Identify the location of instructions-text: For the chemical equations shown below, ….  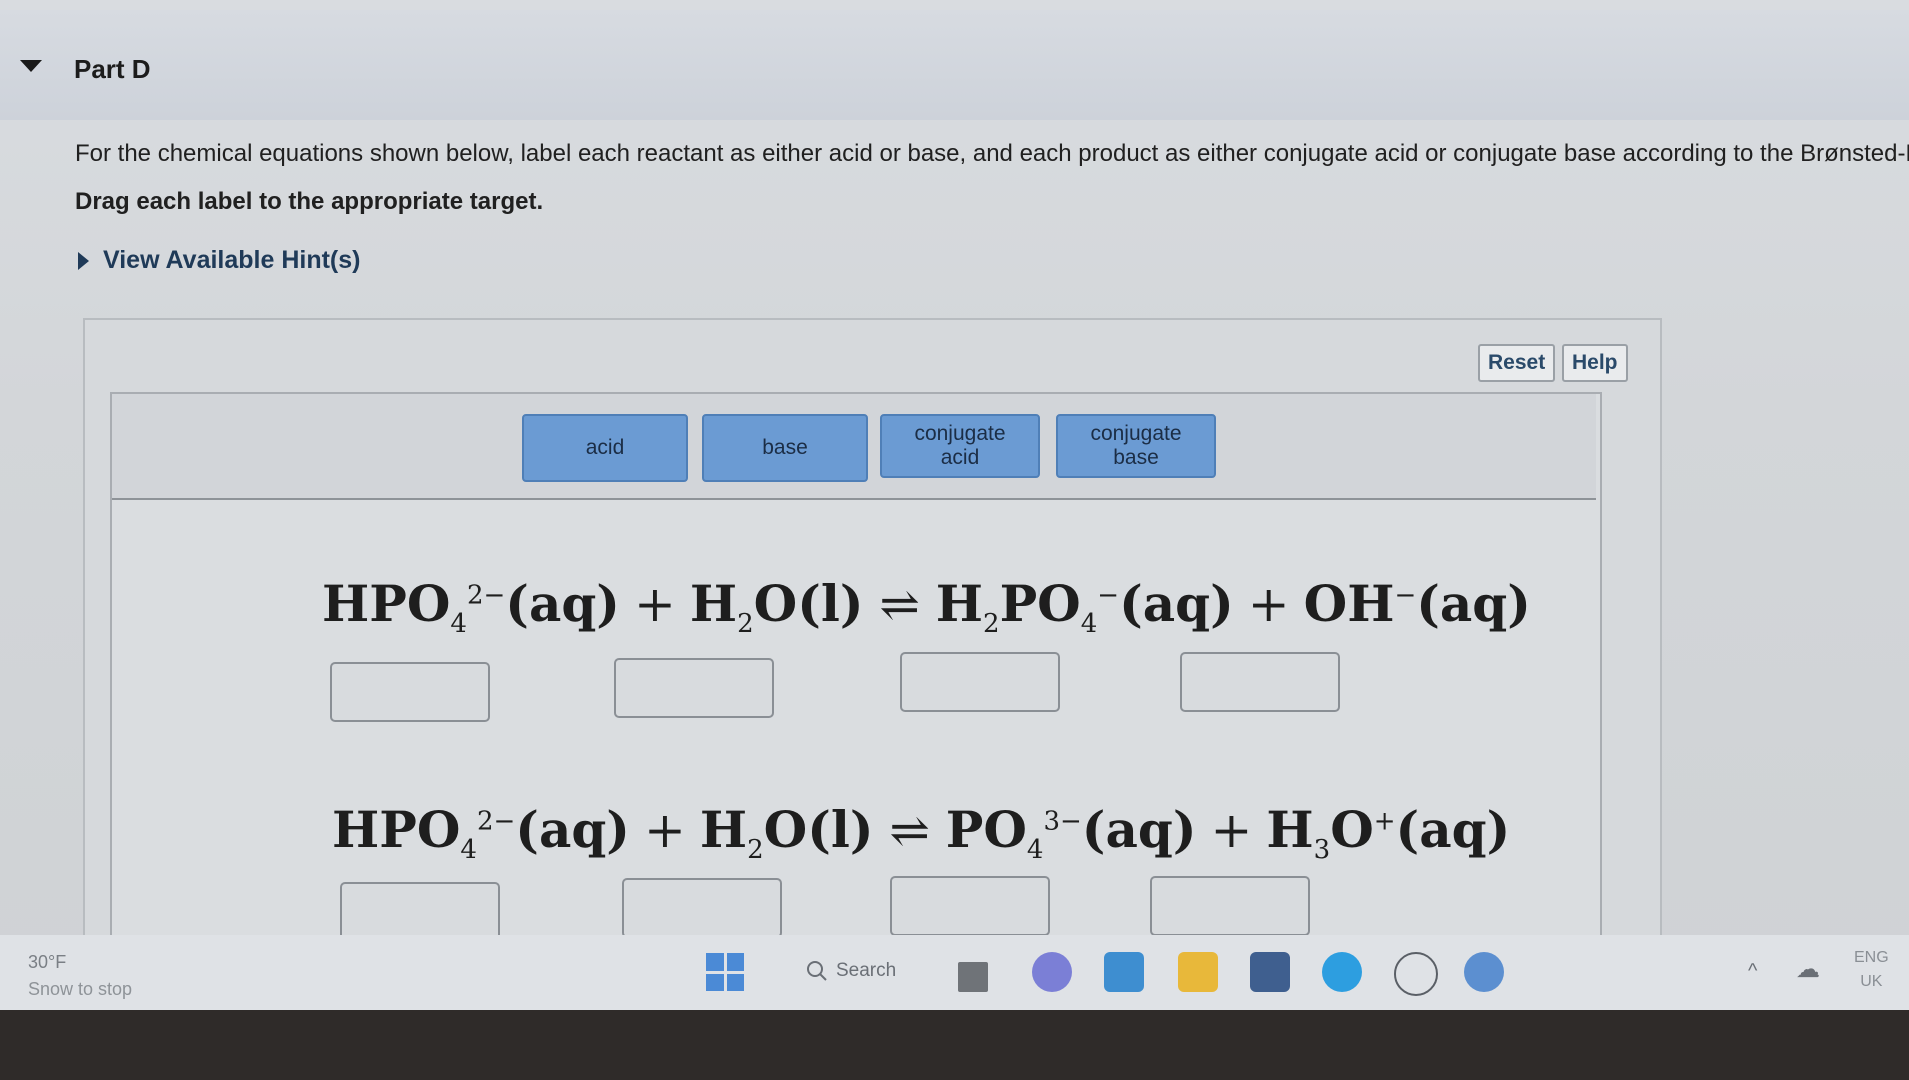
(992, 153).